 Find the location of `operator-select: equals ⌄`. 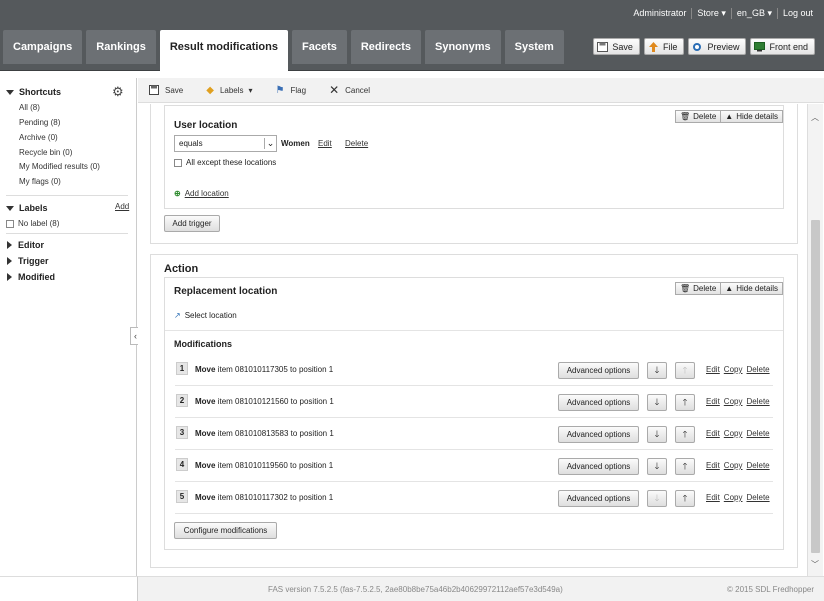

operator-select: equals ⌄ is located at coordinates (225, 143).